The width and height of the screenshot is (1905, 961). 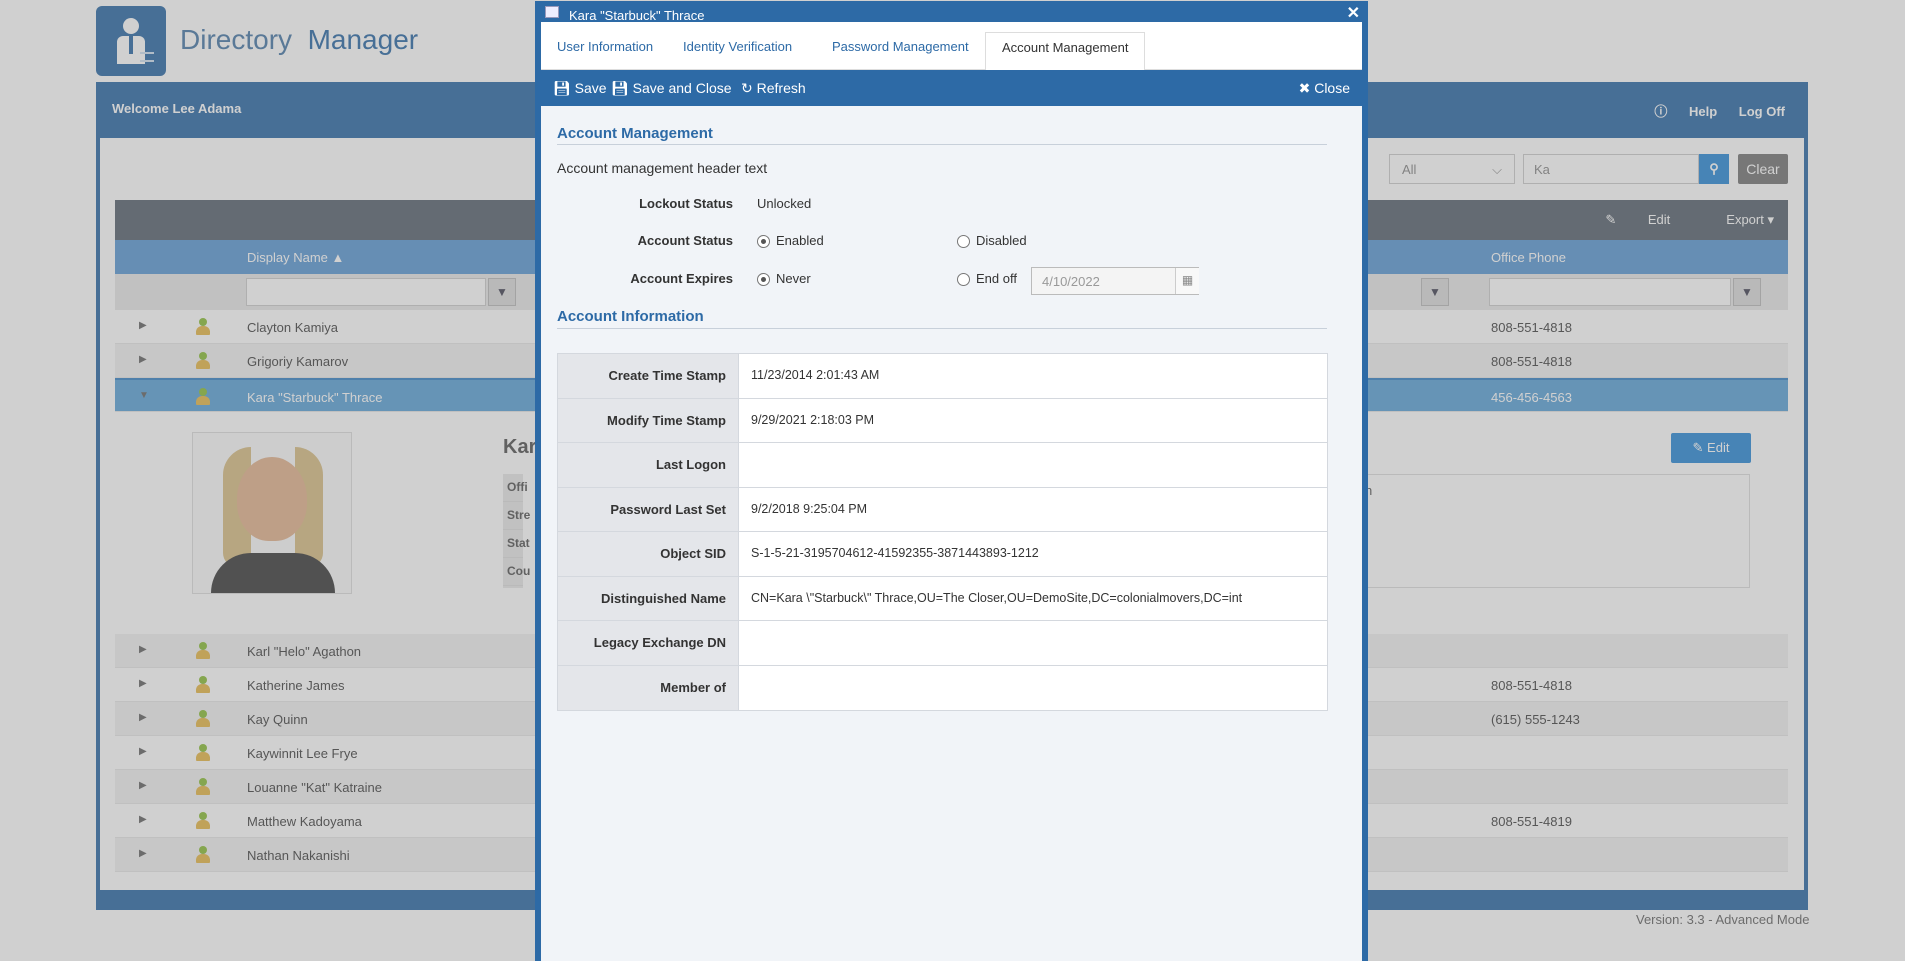 I want to click on info-key: Last Logon, so click(x=648, y=465).